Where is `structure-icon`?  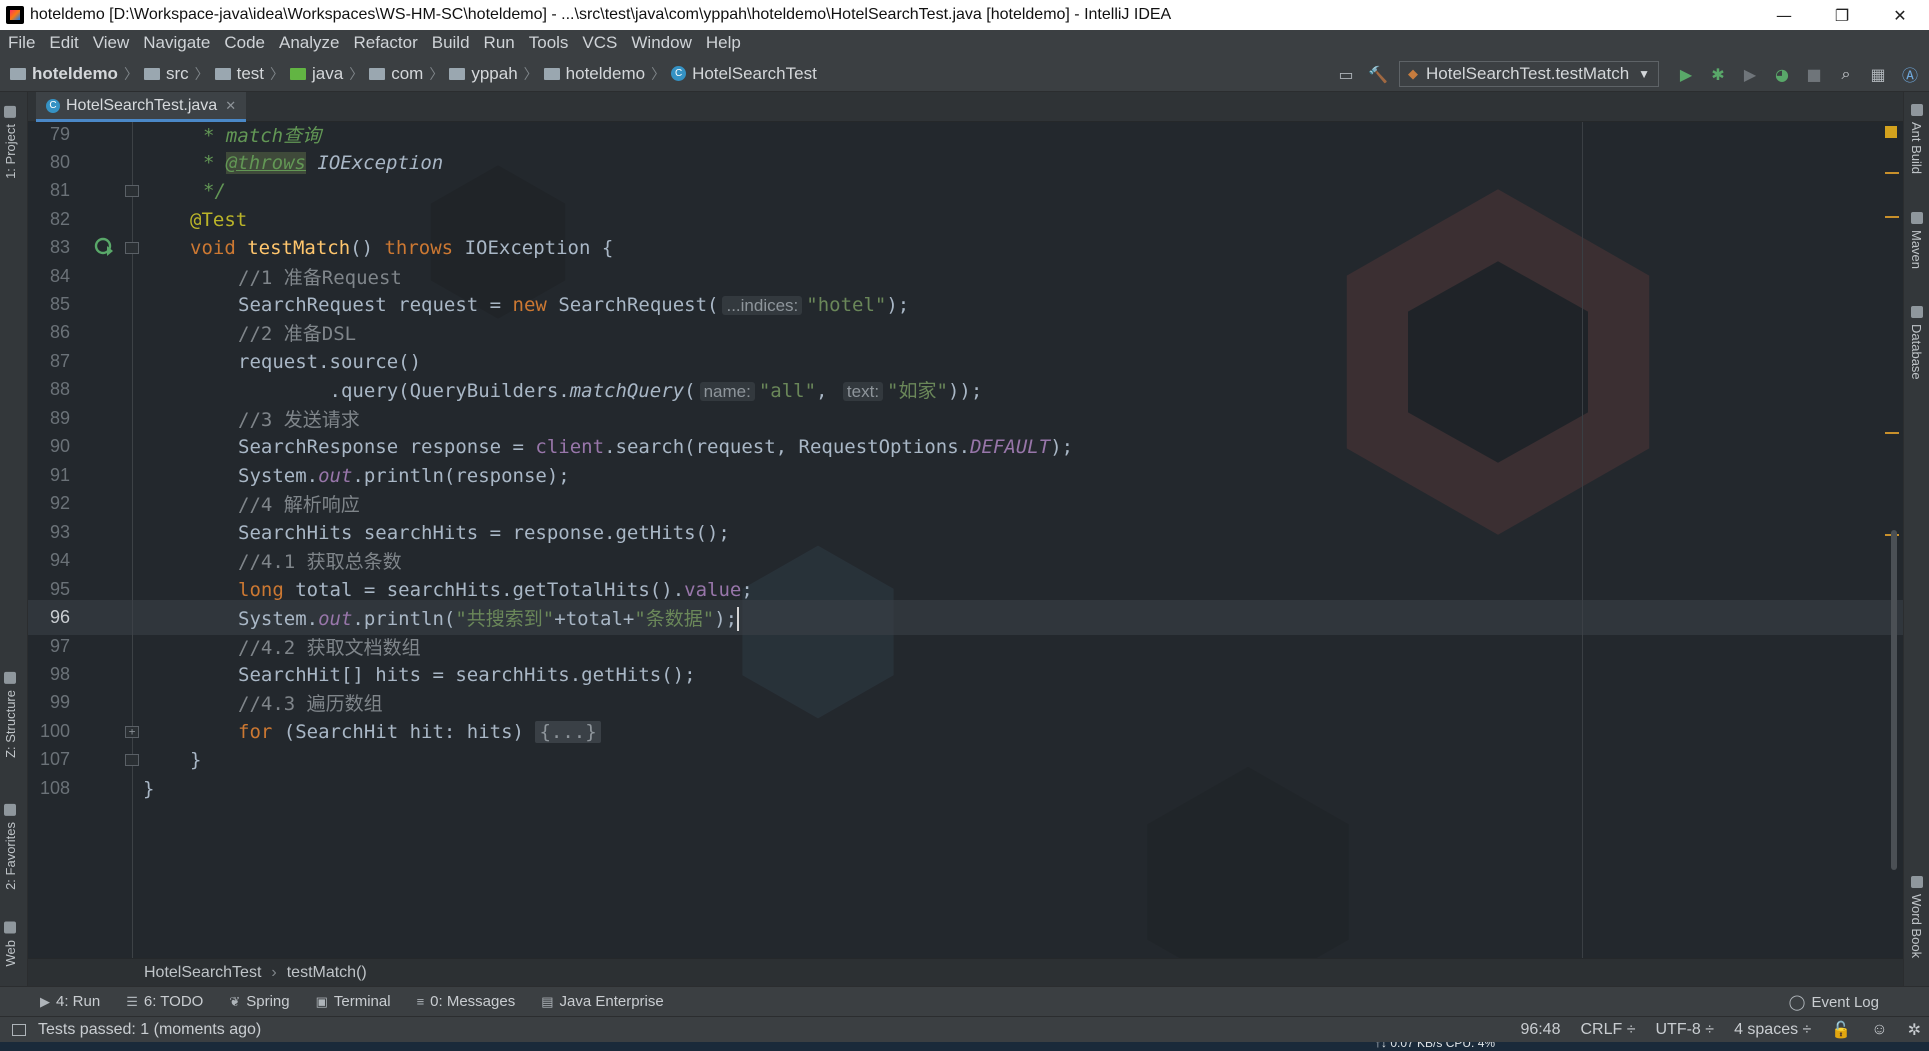 structure-icon is located at coordinates (10, 678).